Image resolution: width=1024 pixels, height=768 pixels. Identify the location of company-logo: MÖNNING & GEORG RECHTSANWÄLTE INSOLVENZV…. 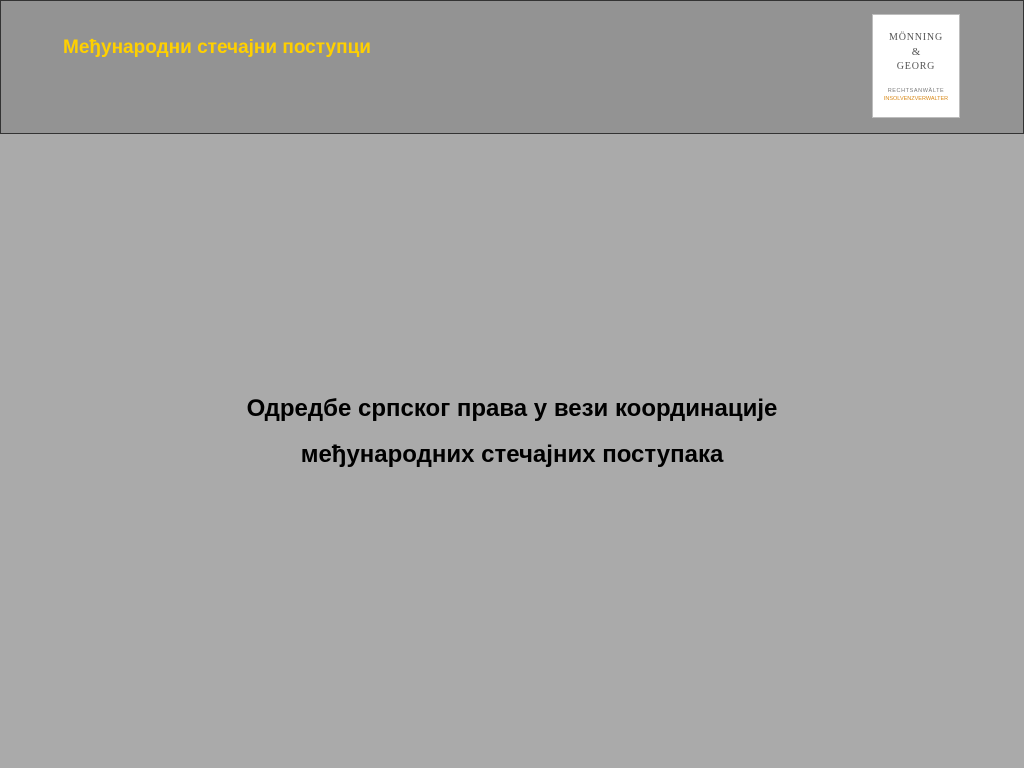
(916, 66).